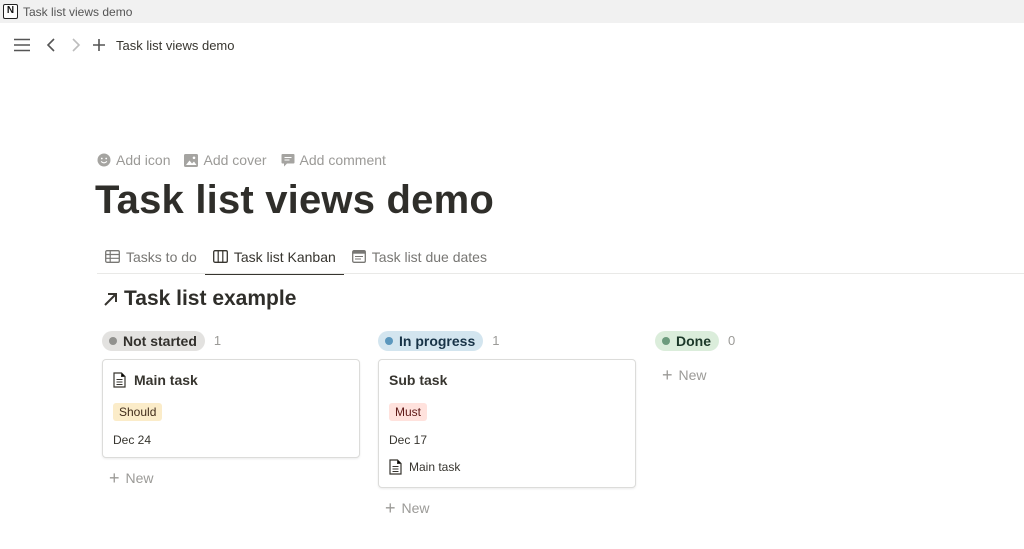 Image resolution: width=1024 pixels, height=549 pixels. I want to click on add-cover-button: Add cover, so click(225, 160).